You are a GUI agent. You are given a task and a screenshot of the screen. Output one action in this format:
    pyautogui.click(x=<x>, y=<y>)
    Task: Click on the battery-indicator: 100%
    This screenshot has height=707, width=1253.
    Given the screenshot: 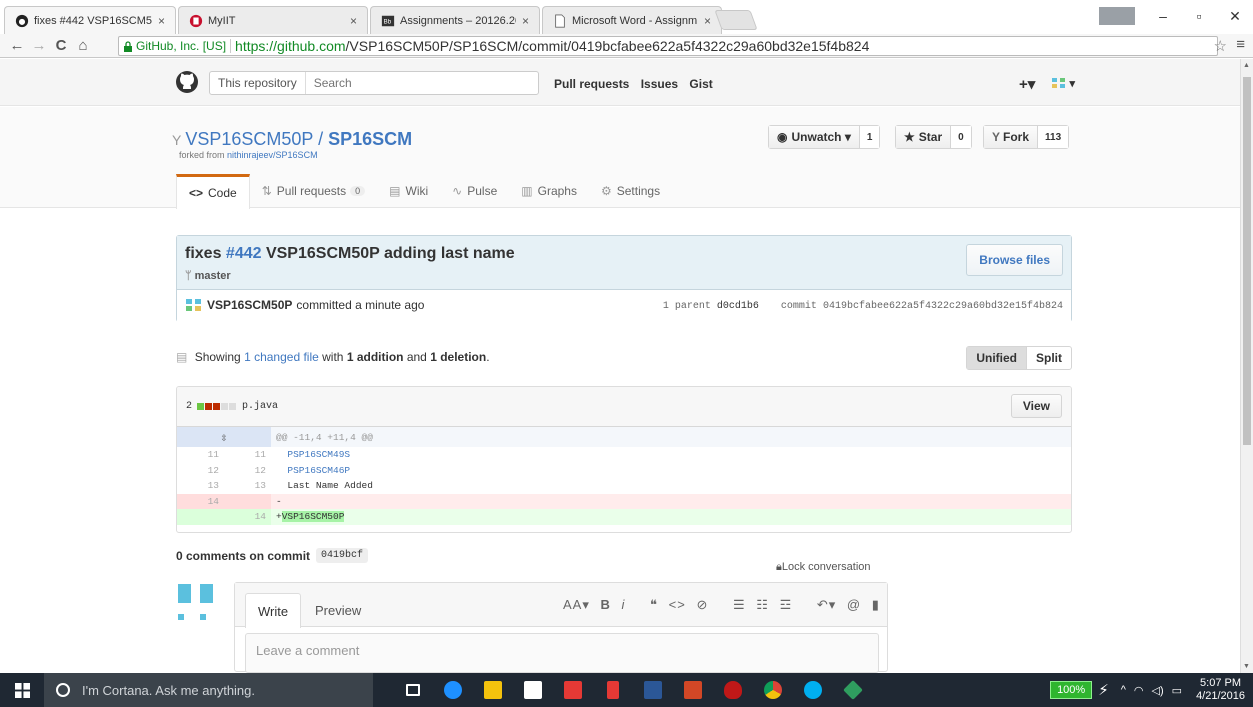 What is the action you would take?
    pyautogui.click(x=1071, y=690)
    